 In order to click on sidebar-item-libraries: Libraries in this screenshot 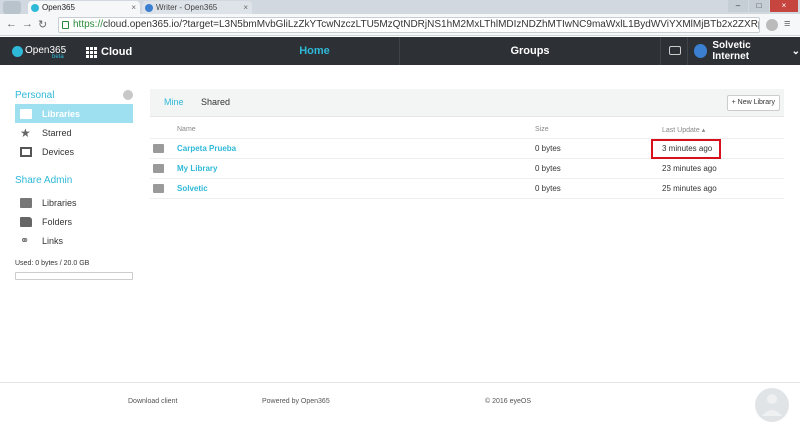, I will do `click(74, 113)`.